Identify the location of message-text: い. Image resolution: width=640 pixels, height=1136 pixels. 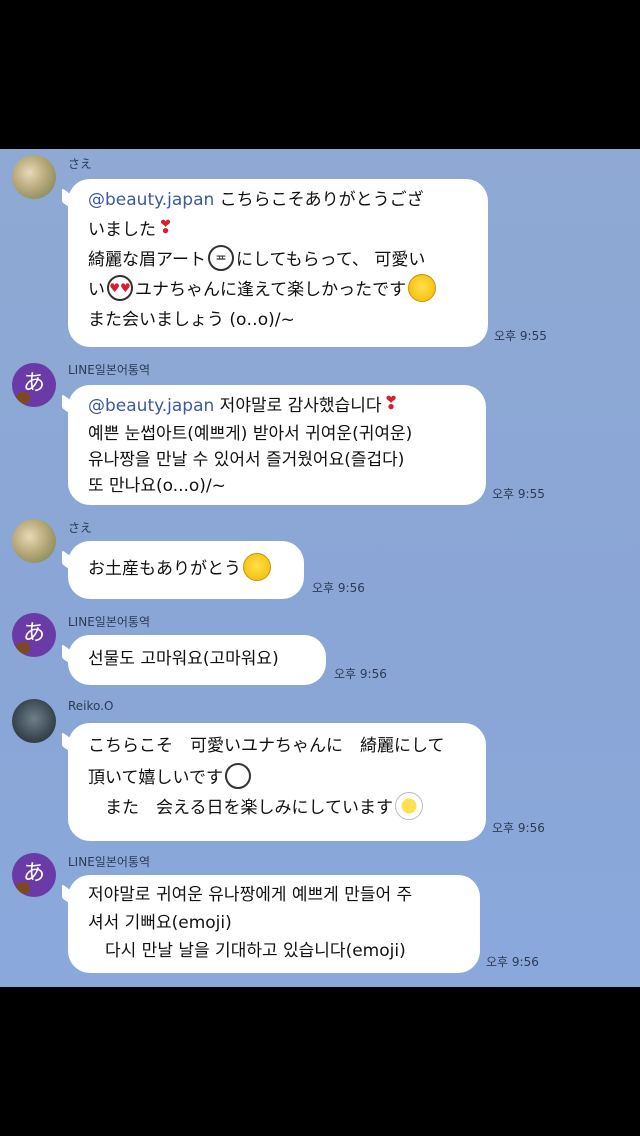
(96, 290).